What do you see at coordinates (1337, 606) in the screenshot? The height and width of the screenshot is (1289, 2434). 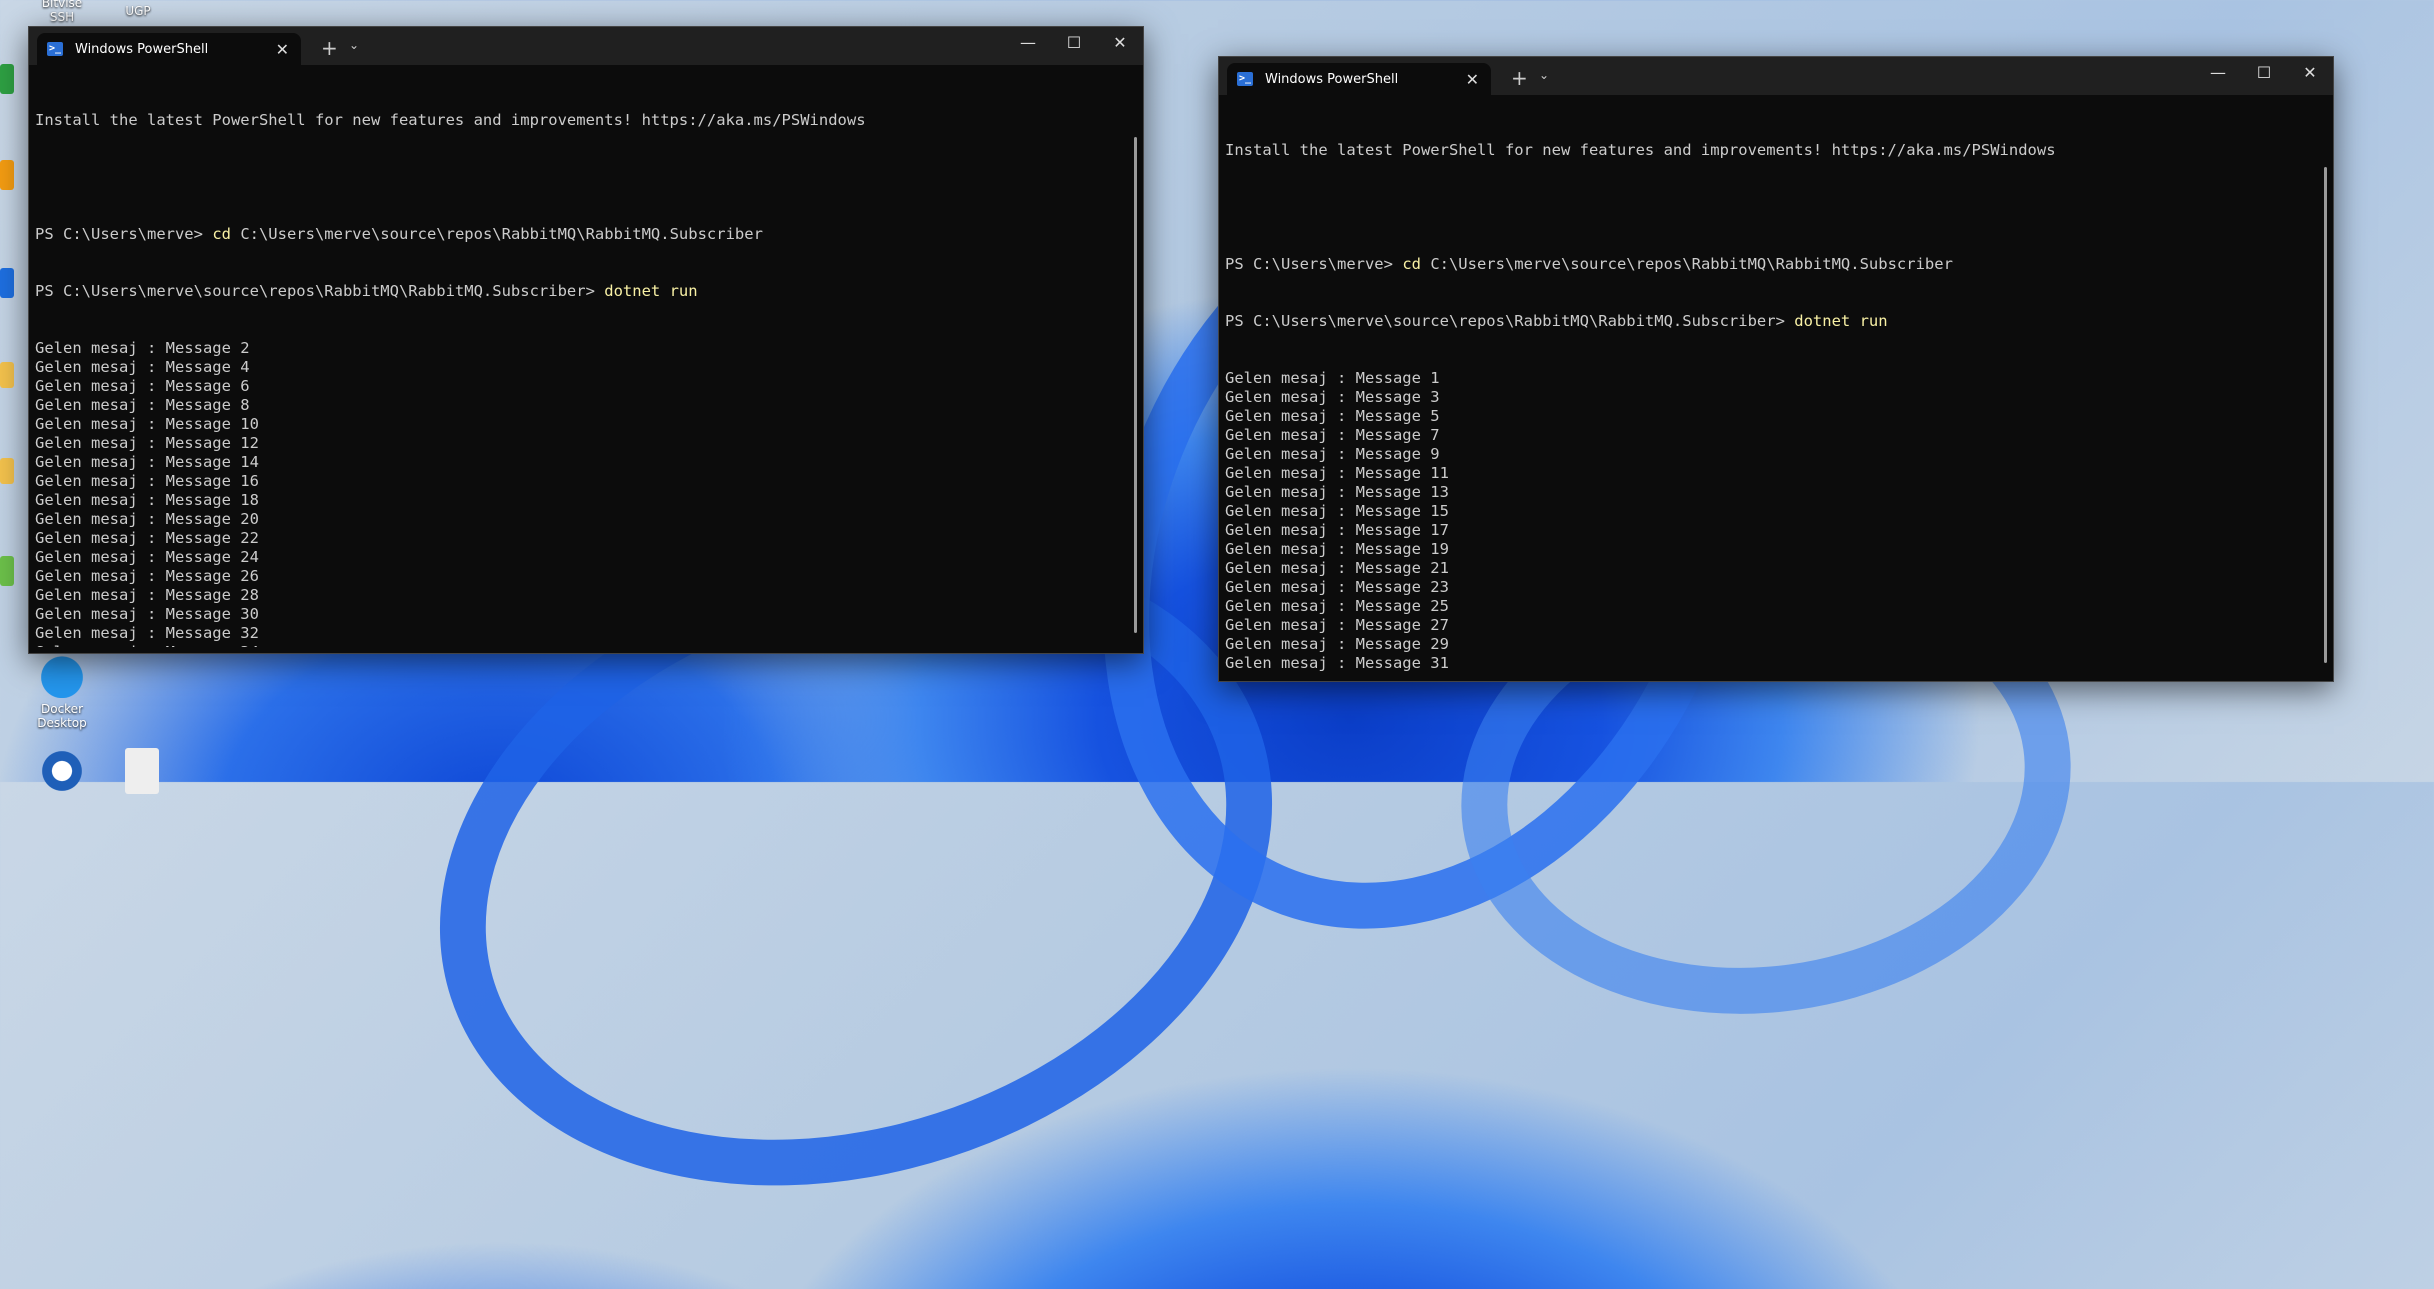 I see `message-line: Gelen mesaj : Message 25` at bounding box center [1337, 606].